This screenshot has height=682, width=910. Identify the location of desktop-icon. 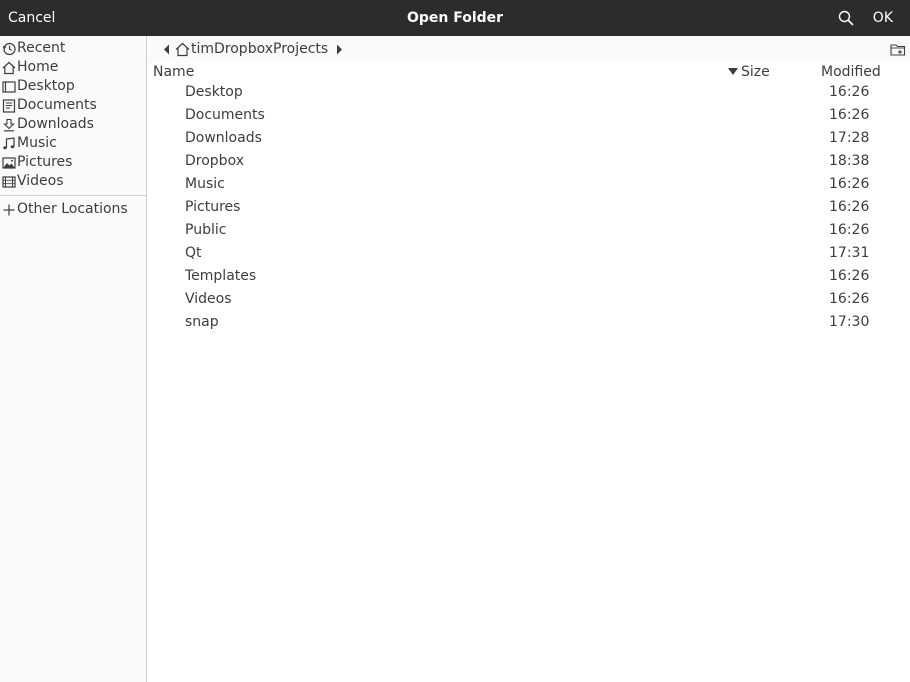
(9, 86).